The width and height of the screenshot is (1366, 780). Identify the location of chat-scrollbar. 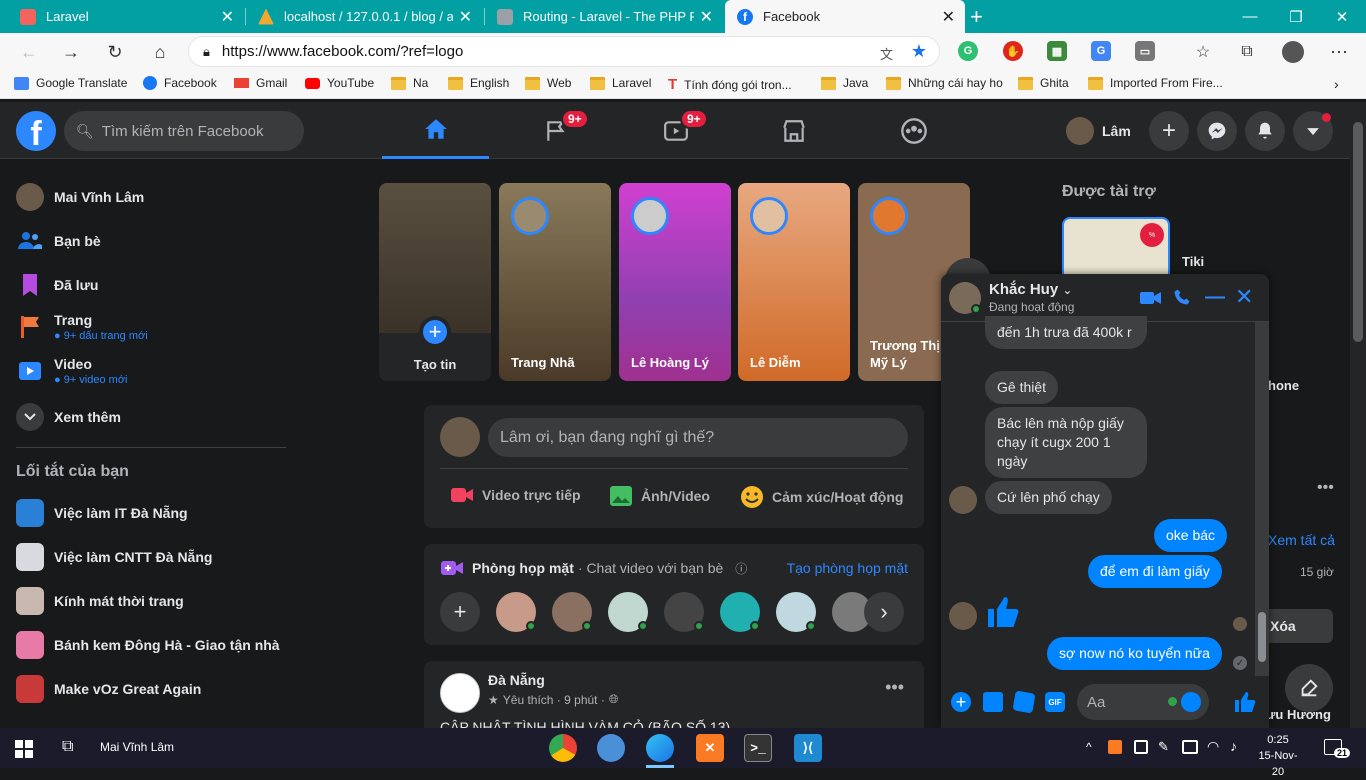
(1262, 499).